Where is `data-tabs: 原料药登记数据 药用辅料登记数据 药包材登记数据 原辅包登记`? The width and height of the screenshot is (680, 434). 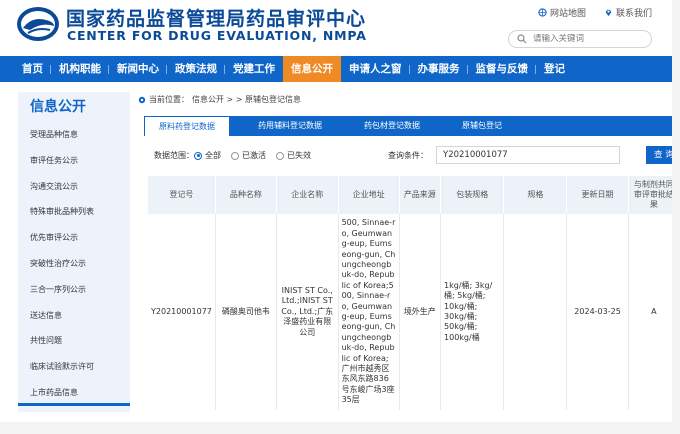
data-tabs: 原料药登记数据 药用辅料登记数据 药包材登记数据 原辅包登记 is located at coordinates (409, 126).